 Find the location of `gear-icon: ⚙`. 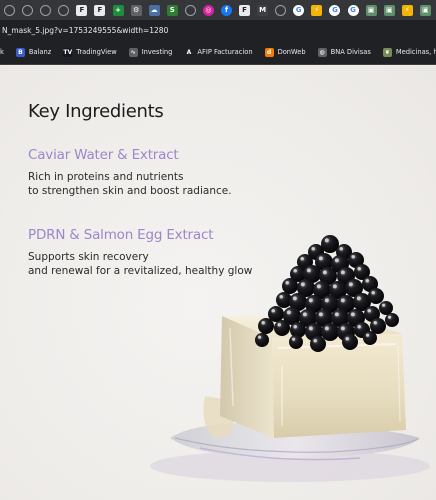

gear-icon: ⚙ is located at coordinates (136, 10).